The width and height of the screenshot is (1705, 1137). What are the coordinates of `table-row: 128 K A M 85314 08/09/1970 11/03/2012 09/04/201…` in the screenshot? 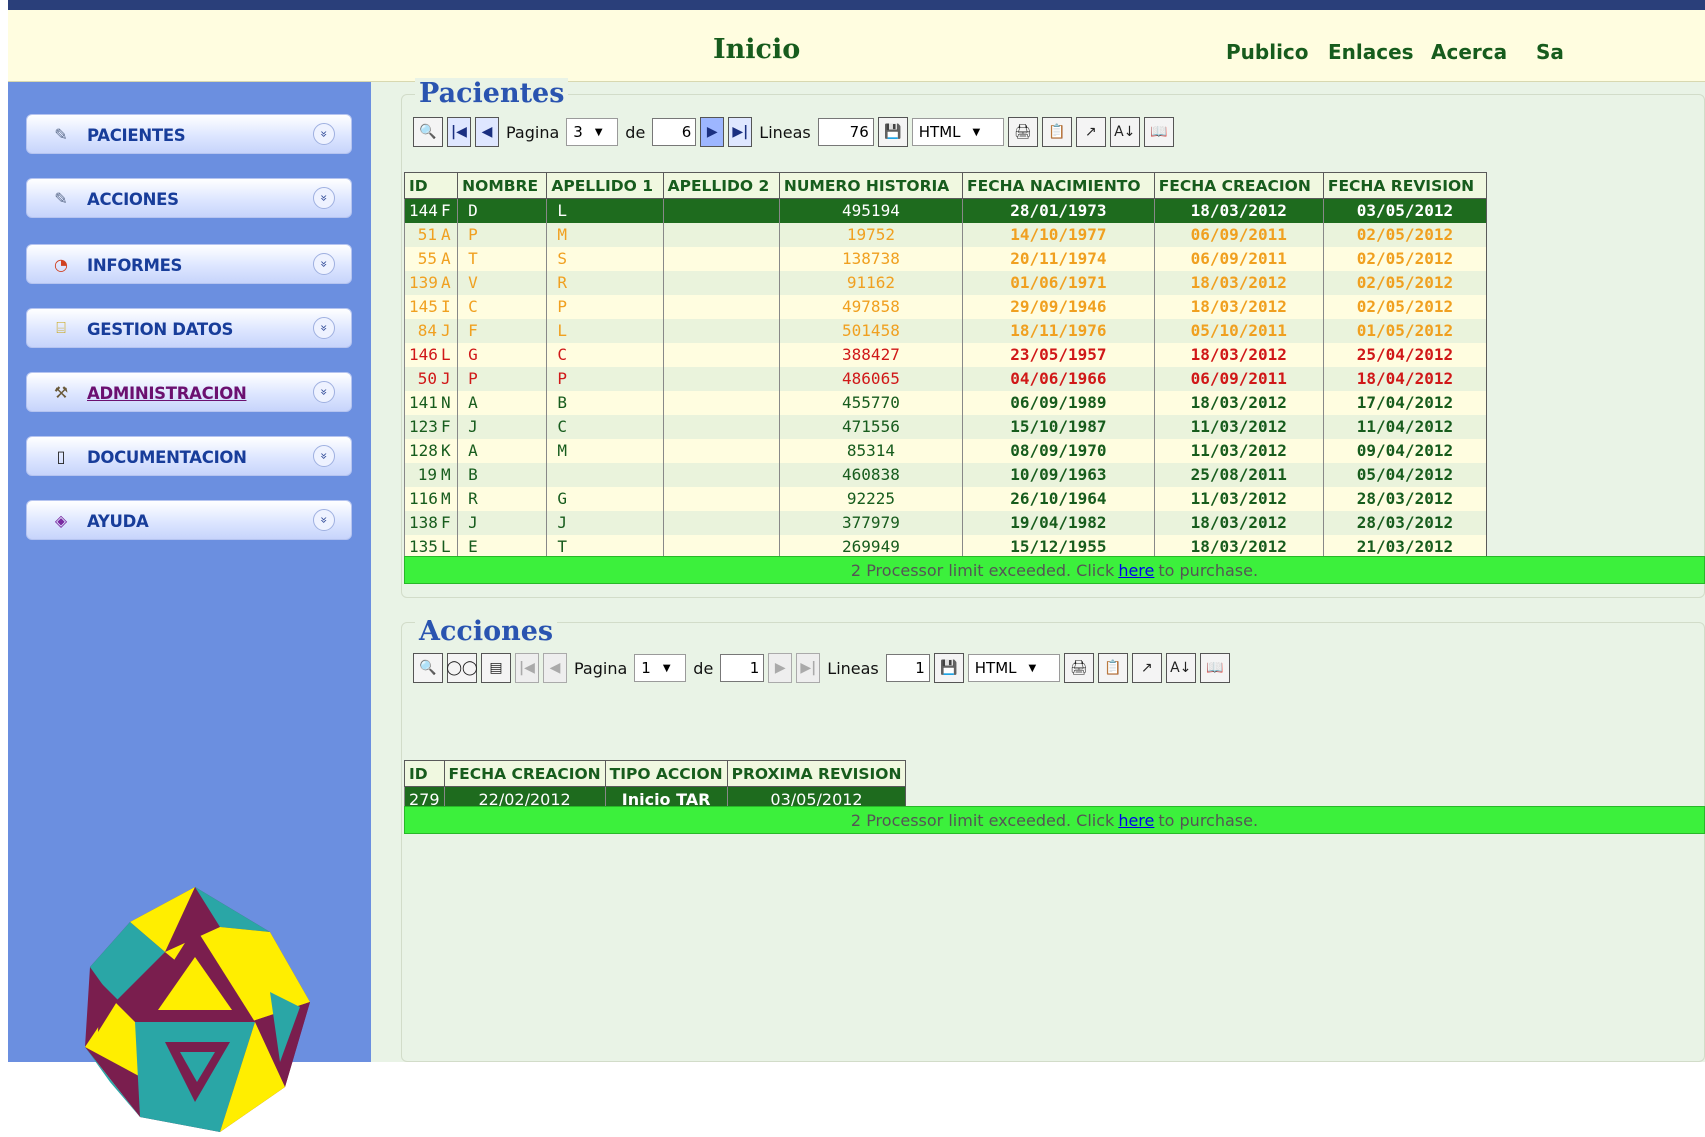 It's located at (945, 450).